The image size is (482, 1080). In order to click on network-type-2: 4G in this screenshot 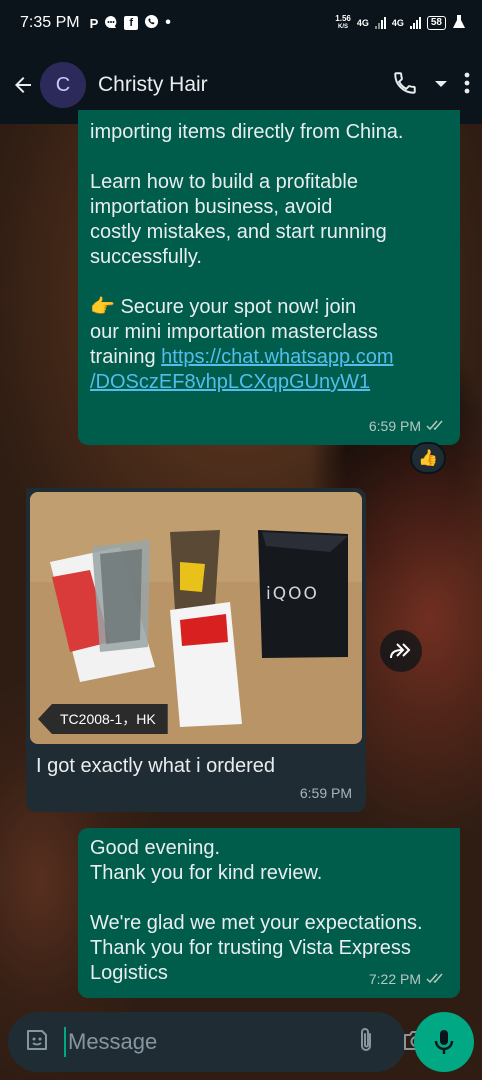, I will do `click(397, 23)`.